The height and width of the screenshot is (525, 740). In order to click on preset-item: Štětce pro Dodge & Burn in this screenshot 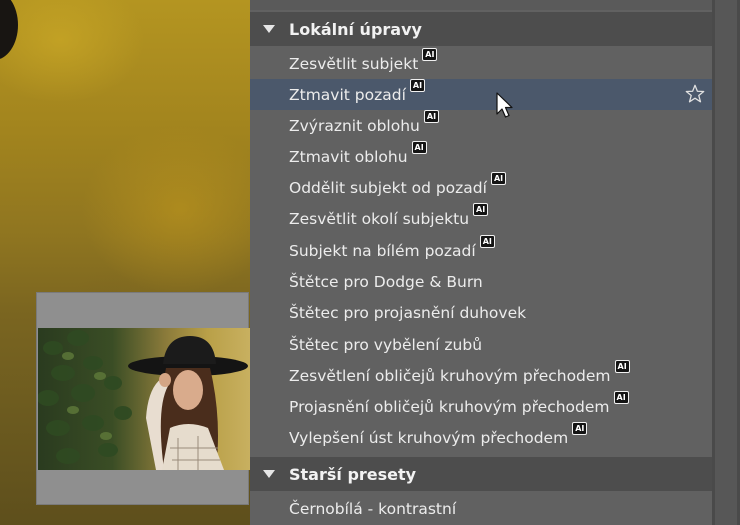, I will do `click(481, 281)`.